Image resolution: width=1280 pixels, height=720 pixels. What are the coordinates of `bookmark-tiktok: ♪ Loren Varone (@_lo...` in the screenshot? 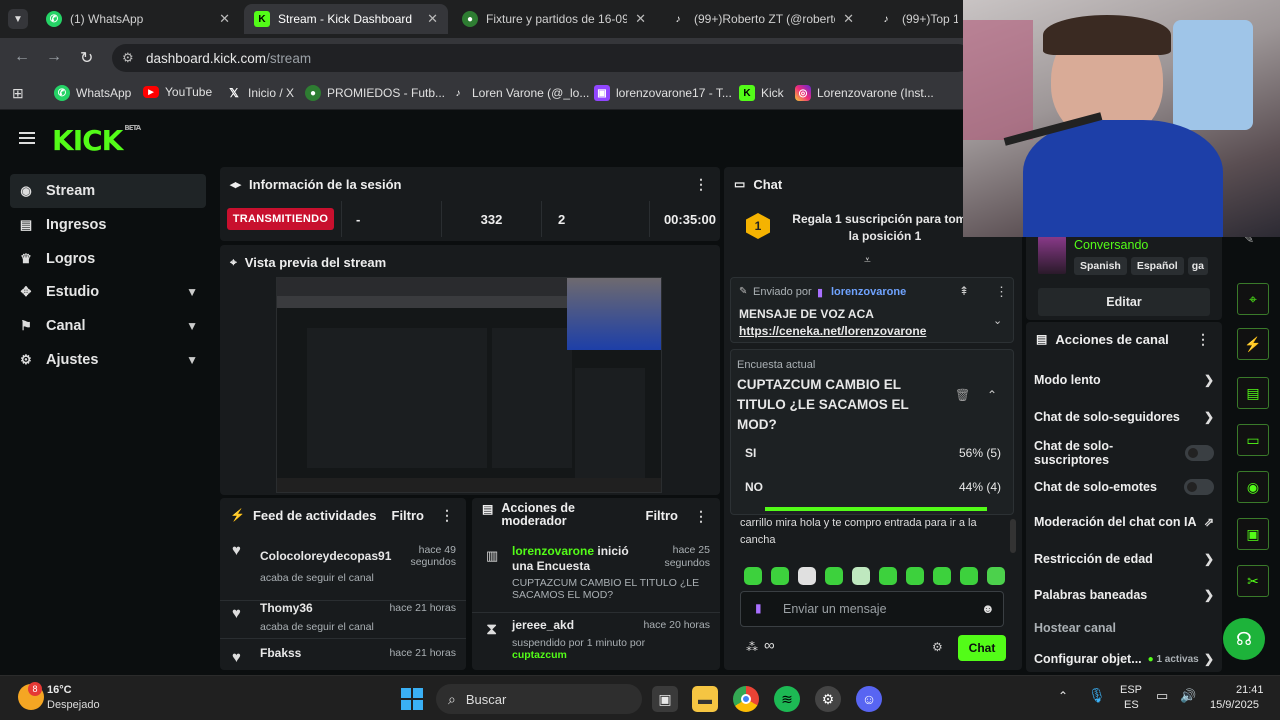 It's located at (520, 93).